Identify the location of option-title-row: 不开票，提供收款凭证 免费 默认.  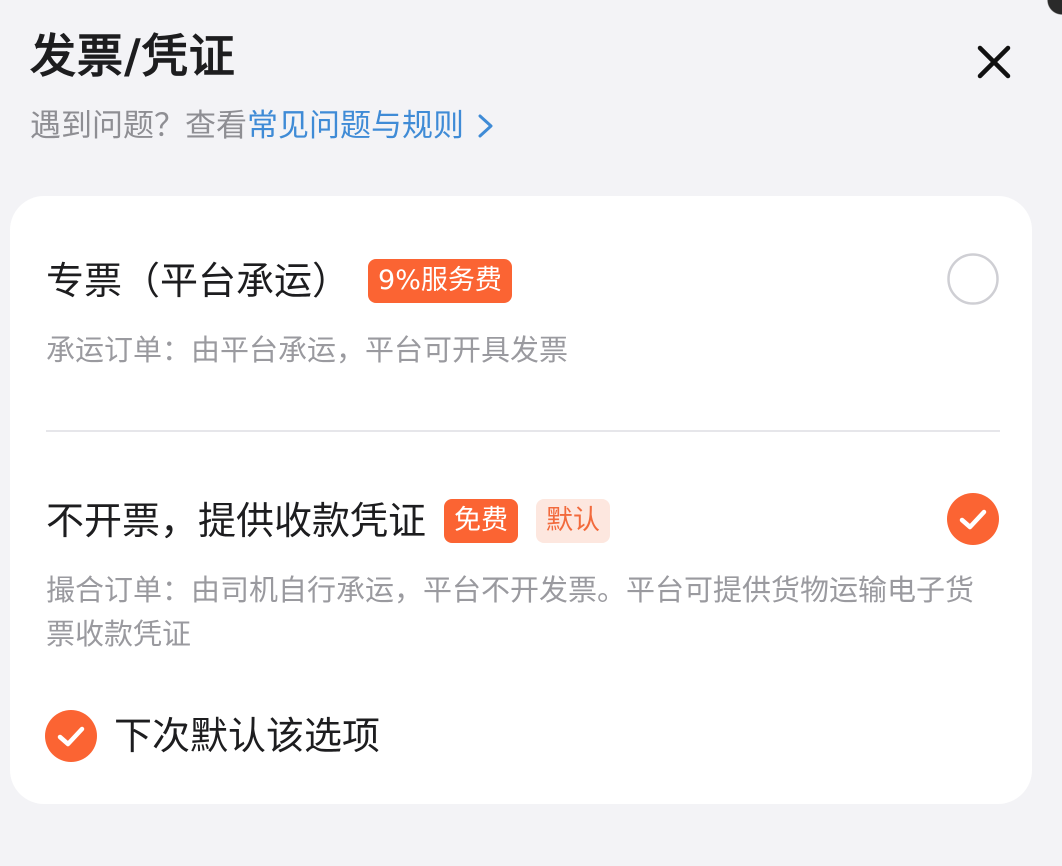
(328, 521).